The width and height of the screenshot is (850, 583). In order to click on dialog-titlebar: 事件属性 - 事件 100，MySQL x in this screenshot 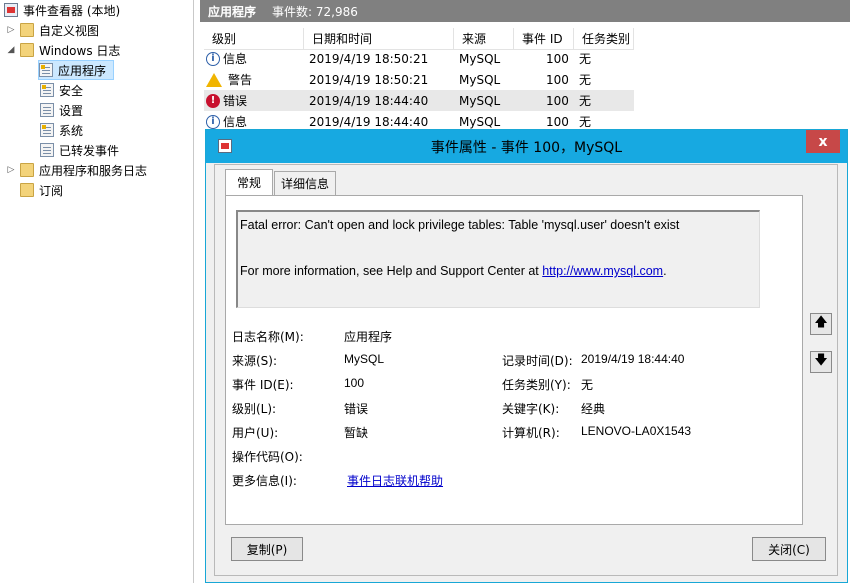, I will do `click(526, 146)`.